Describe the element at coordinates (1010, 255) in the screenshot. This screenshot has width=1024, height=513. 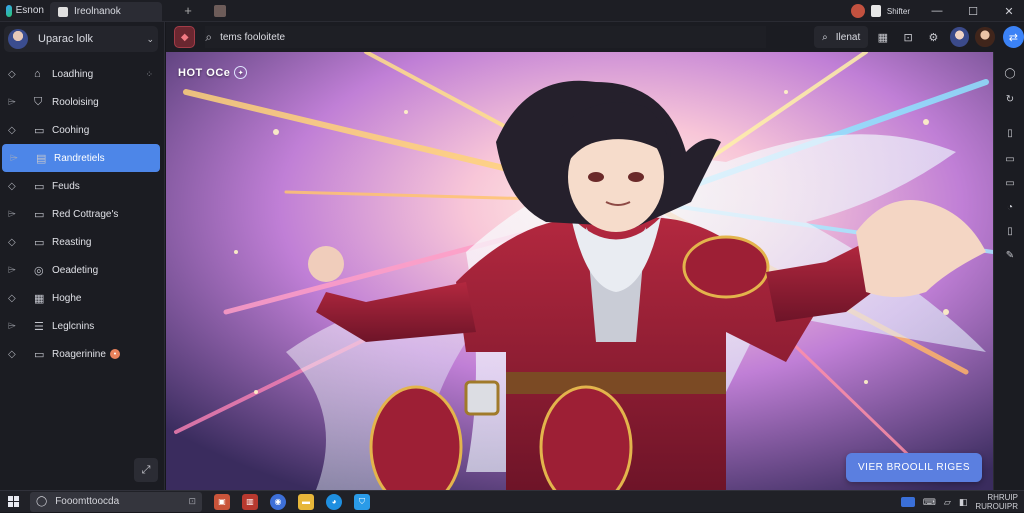
I see `edit-icon: ✎` at that location.